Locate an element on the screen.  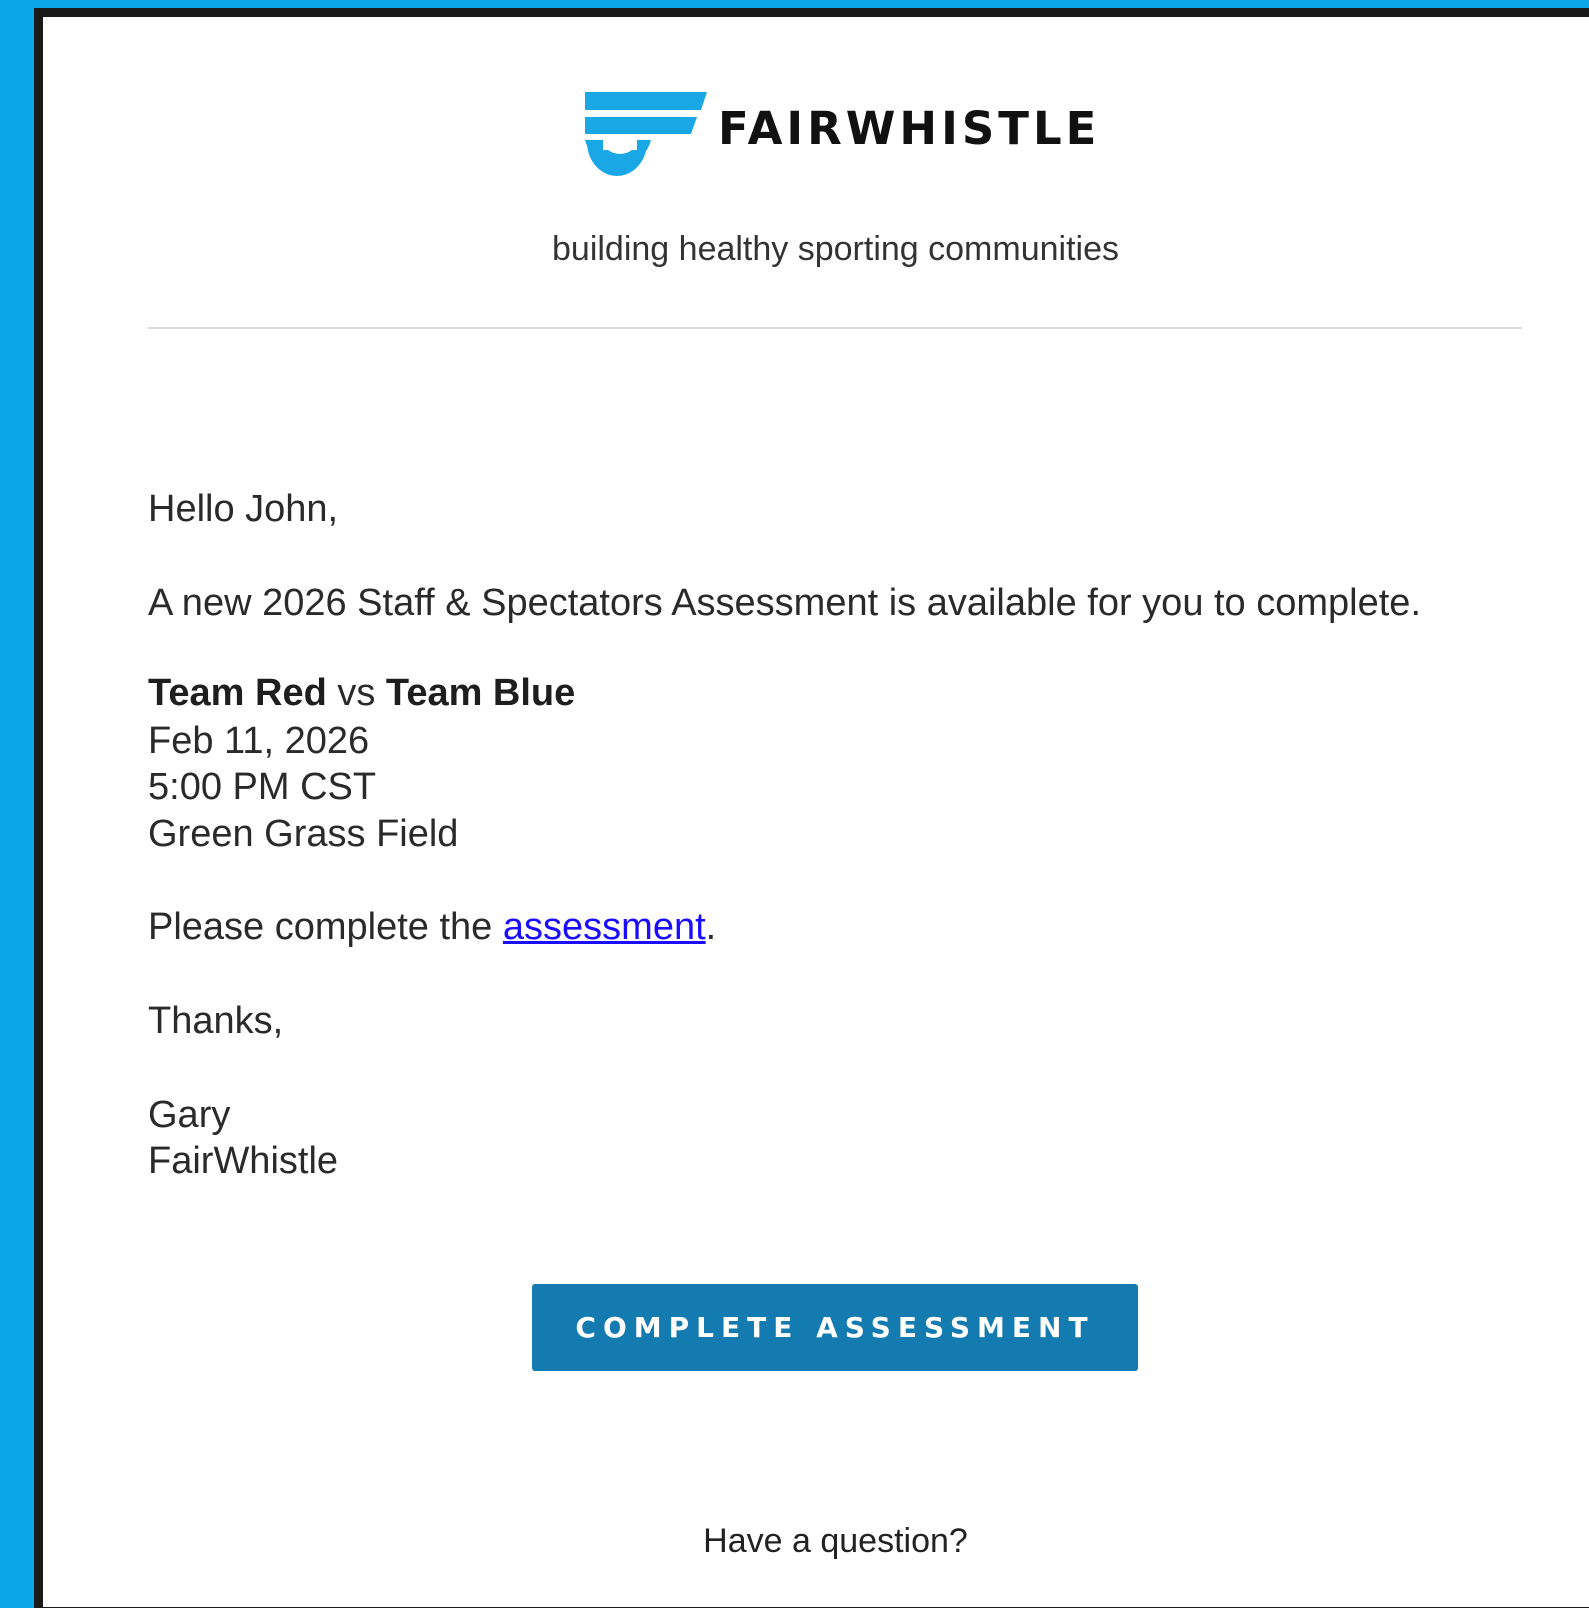
match-venue: Green Grass Field is located at coordinates (303, 834).